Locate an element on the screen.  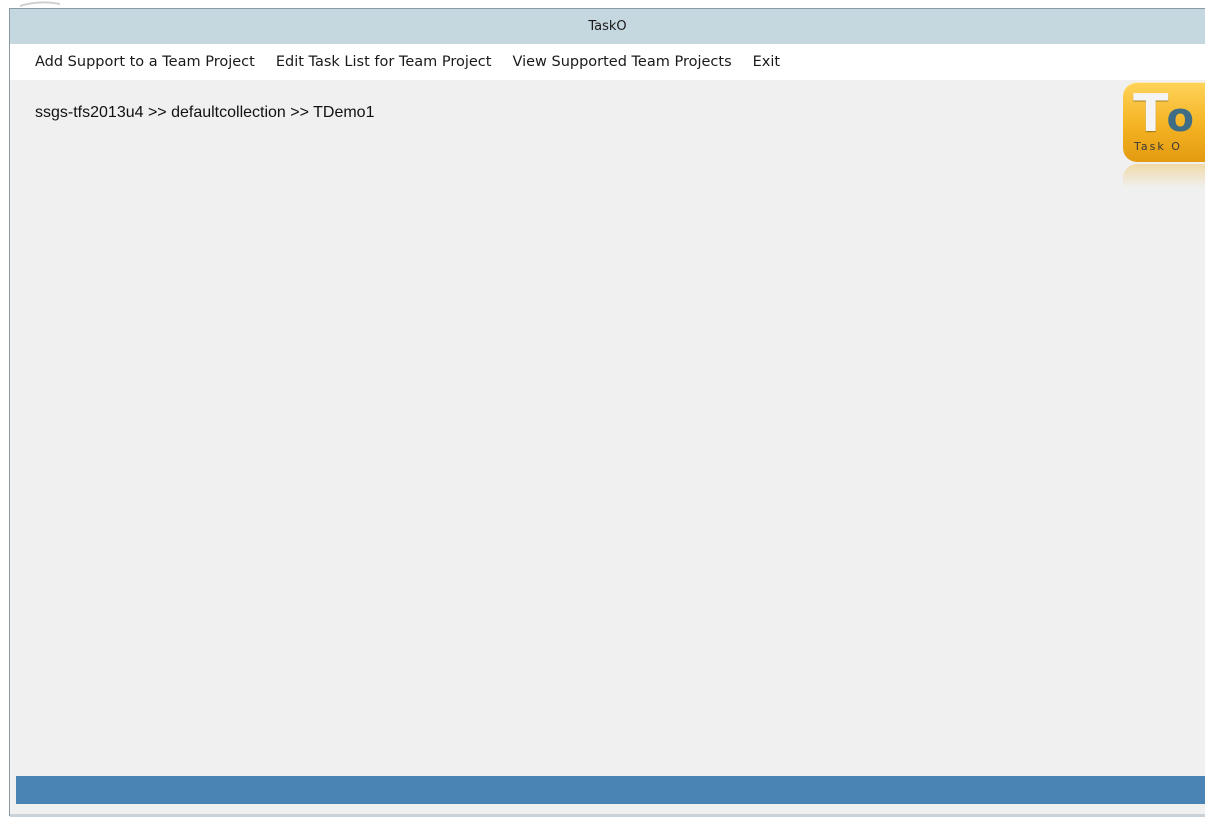
logo-letters: To is located at coordinates (1163, 116).